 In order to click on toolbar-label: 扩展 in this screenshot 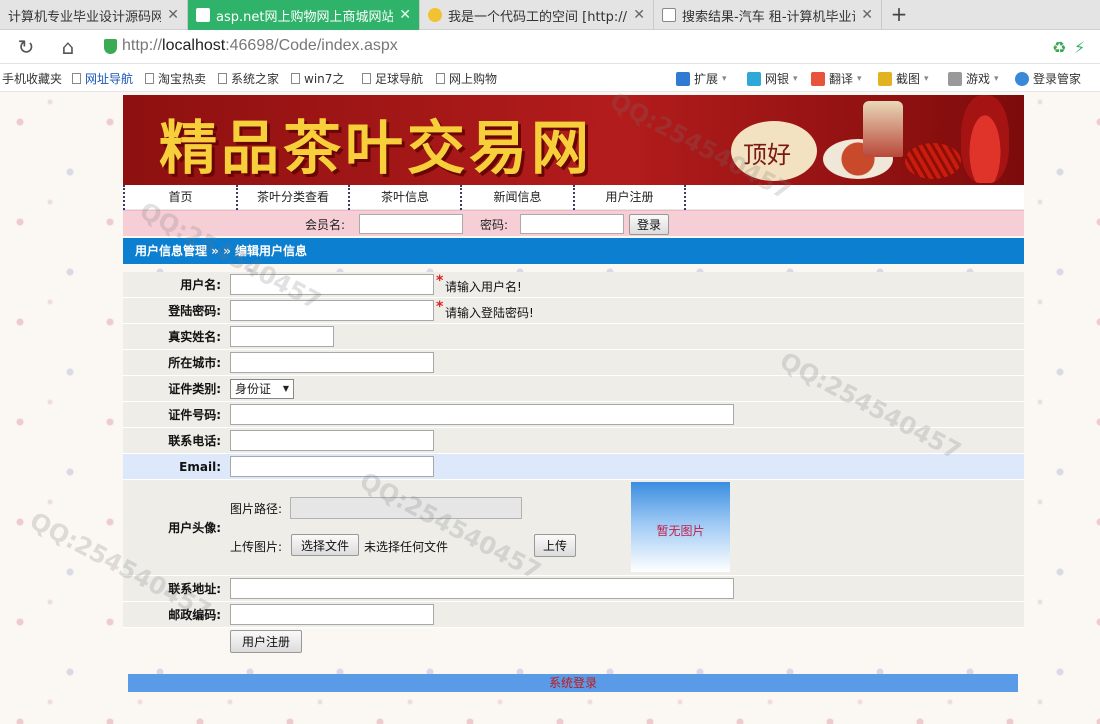, I will do `click(706, 79)`.